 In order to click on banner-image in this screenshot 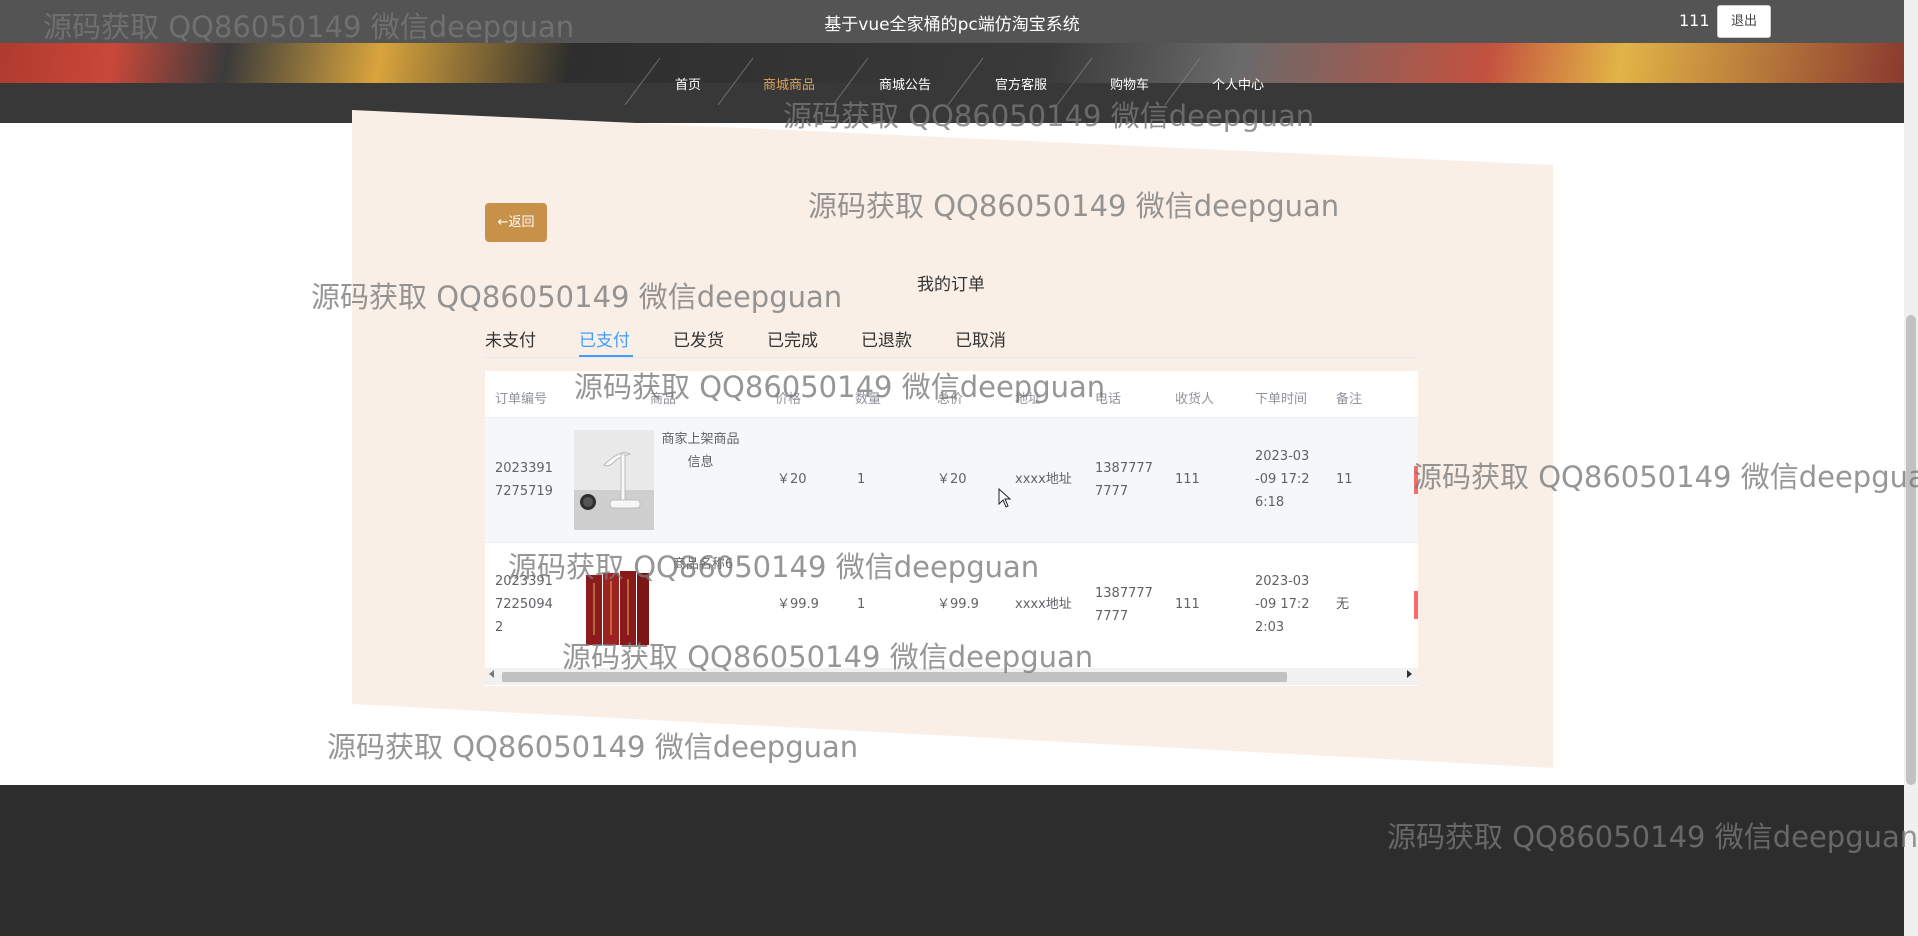, I will do `click(952, 63)`.